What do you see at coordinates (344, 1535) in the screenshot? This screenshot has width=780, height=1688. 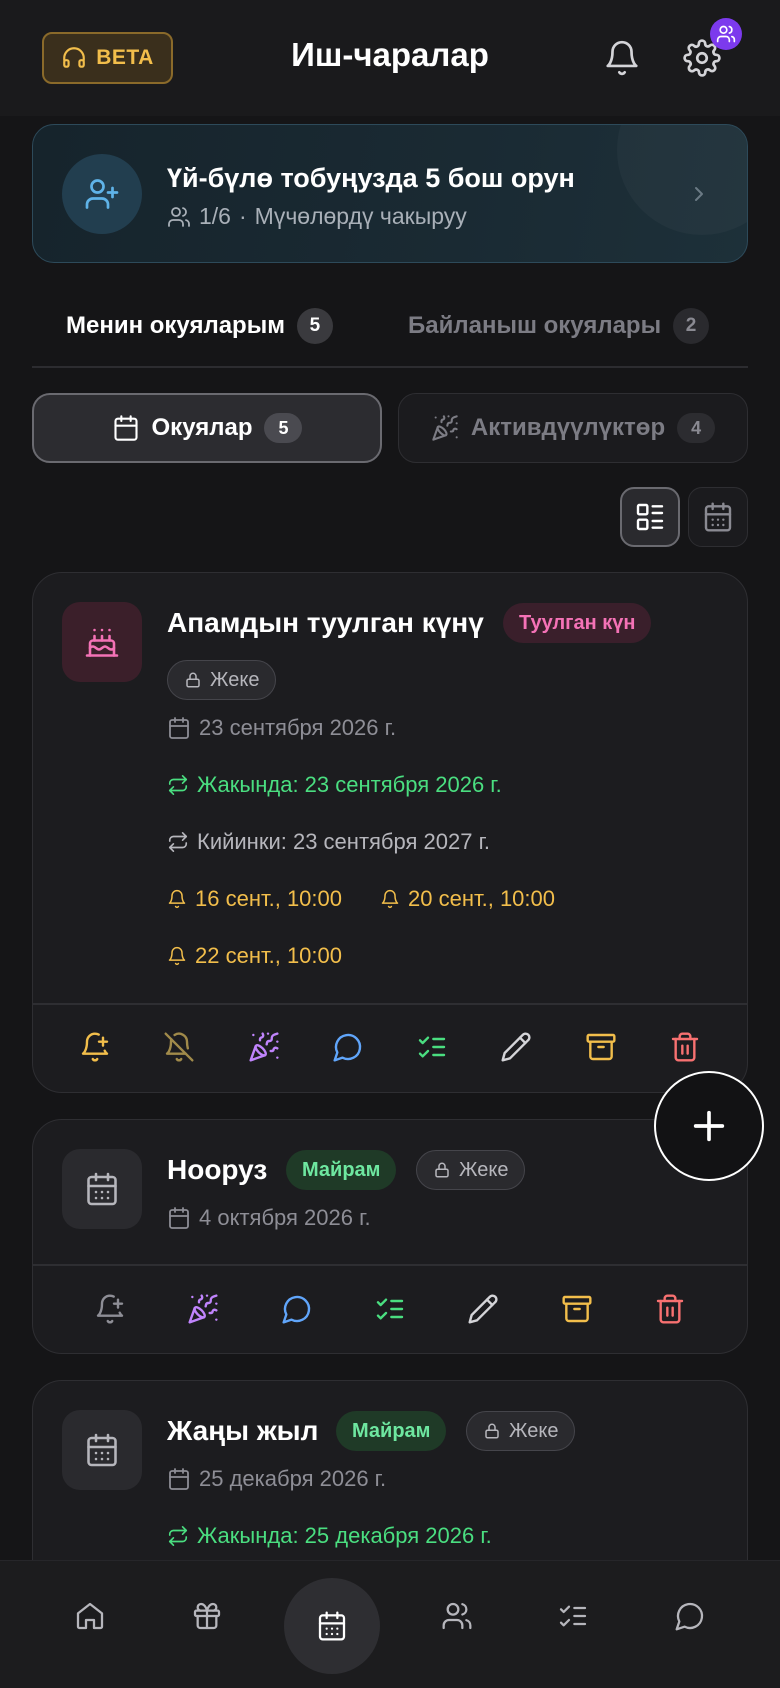 I see `upcoming-text: Жакында: 25 декабря 2026 г.` at bounding box center [344, 1535].